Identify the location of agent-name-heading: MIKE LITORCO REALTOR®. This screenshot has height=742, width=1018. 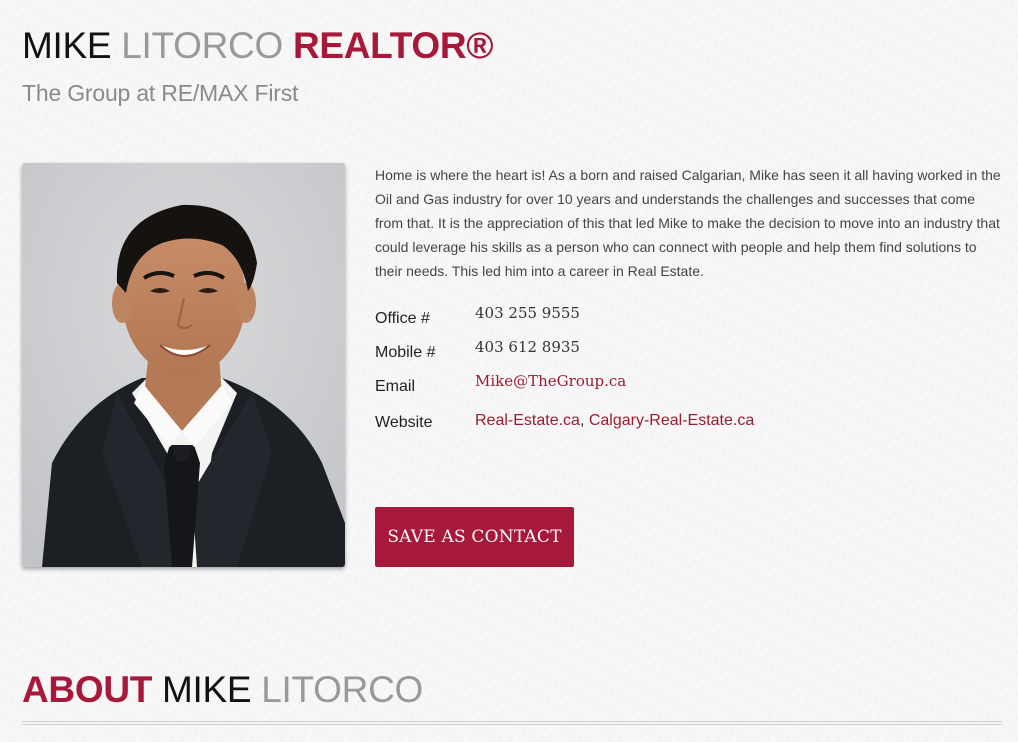
(258, 46).